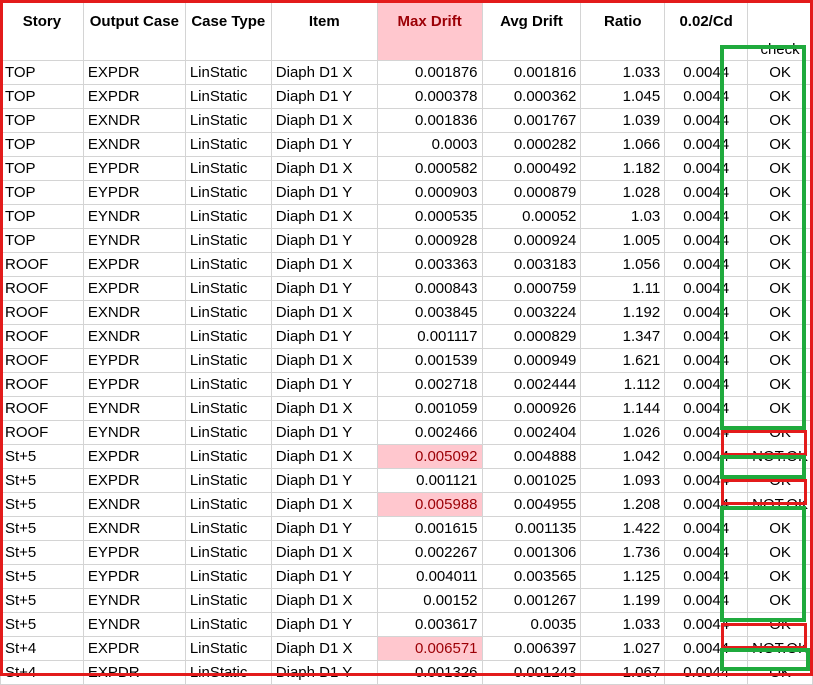  Describe the element at coordinates (531, 72) in the screenshot. I see `cell-avg-drift: 0.001816` at that location.